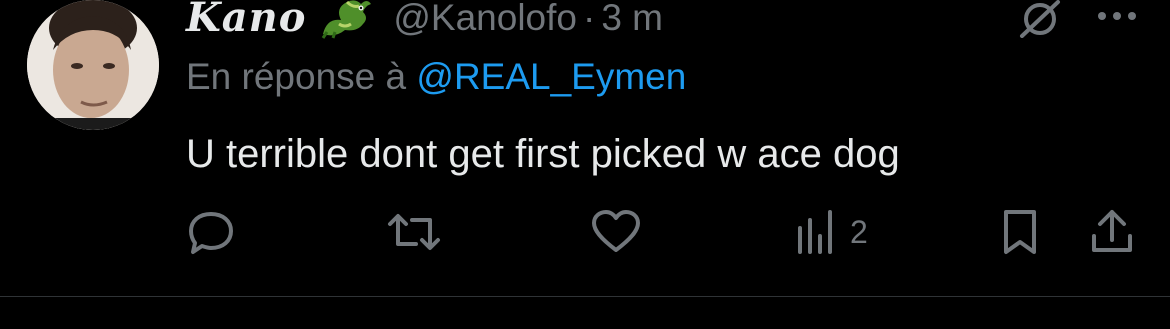  Describe the element at coordinates (1040, 19) in the screenshot. I see `grok-icon` at that location.